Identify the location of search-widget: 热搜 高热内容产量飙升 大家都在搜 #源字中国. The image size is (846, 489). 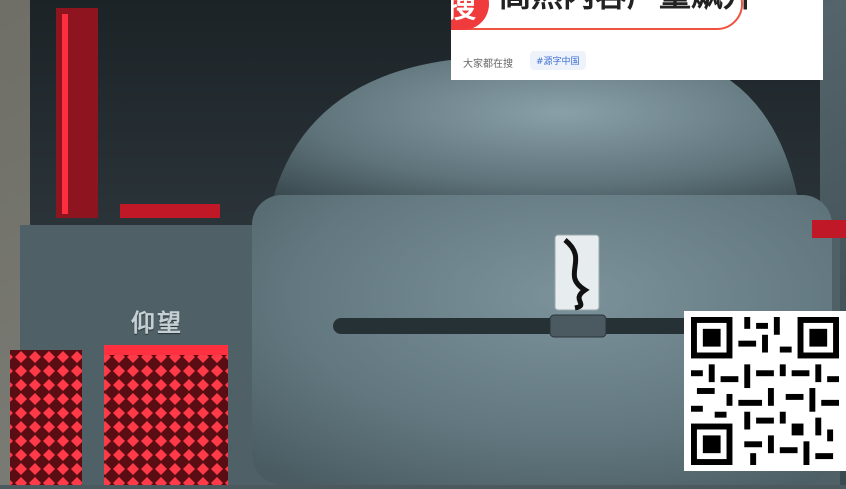
(637, 40).